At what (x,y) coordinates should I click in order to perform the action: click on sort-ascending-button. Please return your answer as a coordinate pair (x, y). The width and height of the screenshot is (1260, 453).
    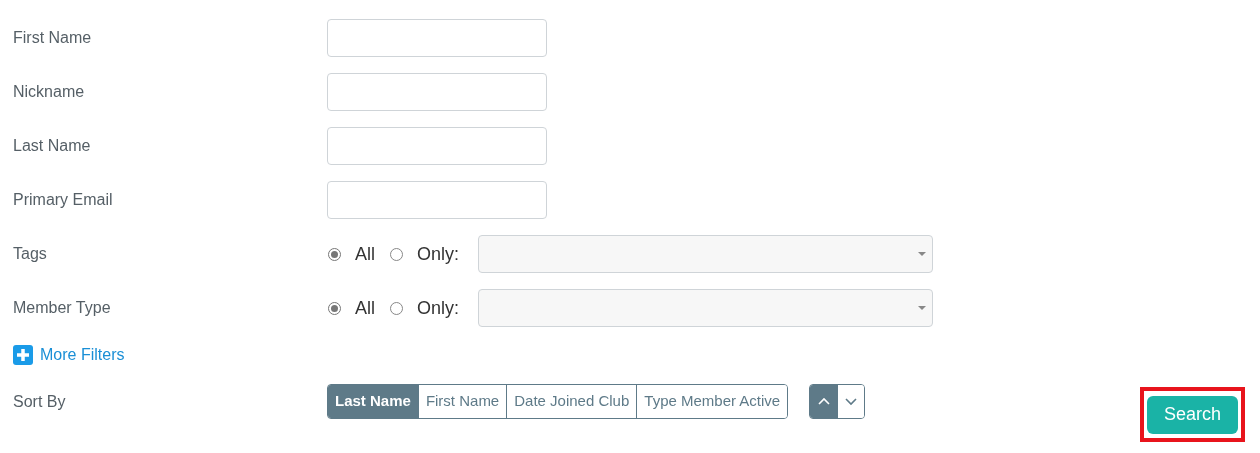
    Looking at the image, I should click on (824, 401).